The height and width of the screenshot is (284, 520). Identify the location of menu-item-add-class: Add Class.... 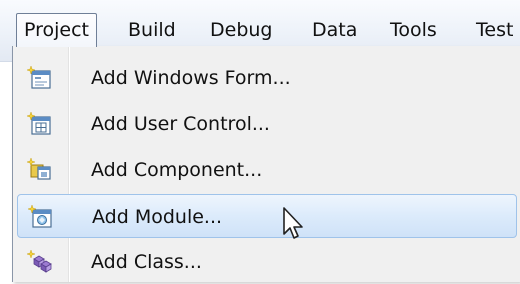
(267, 262).